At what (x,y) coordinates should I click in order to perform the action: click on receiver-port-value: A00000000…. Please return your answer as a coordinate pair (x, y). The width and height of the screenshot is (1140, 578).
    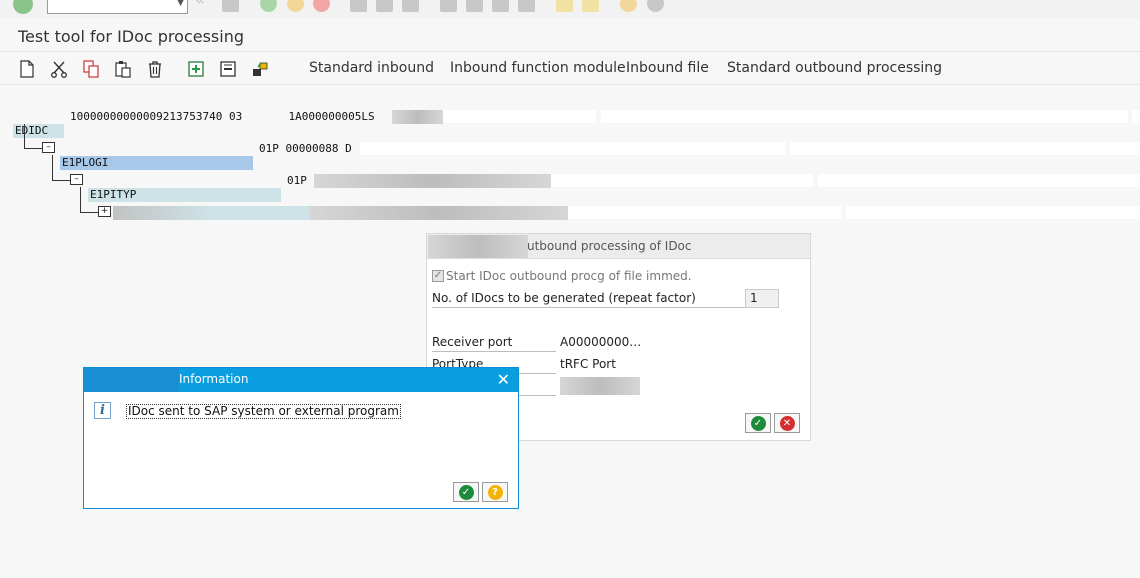
    Looking at the image, I should click on (601, 342).